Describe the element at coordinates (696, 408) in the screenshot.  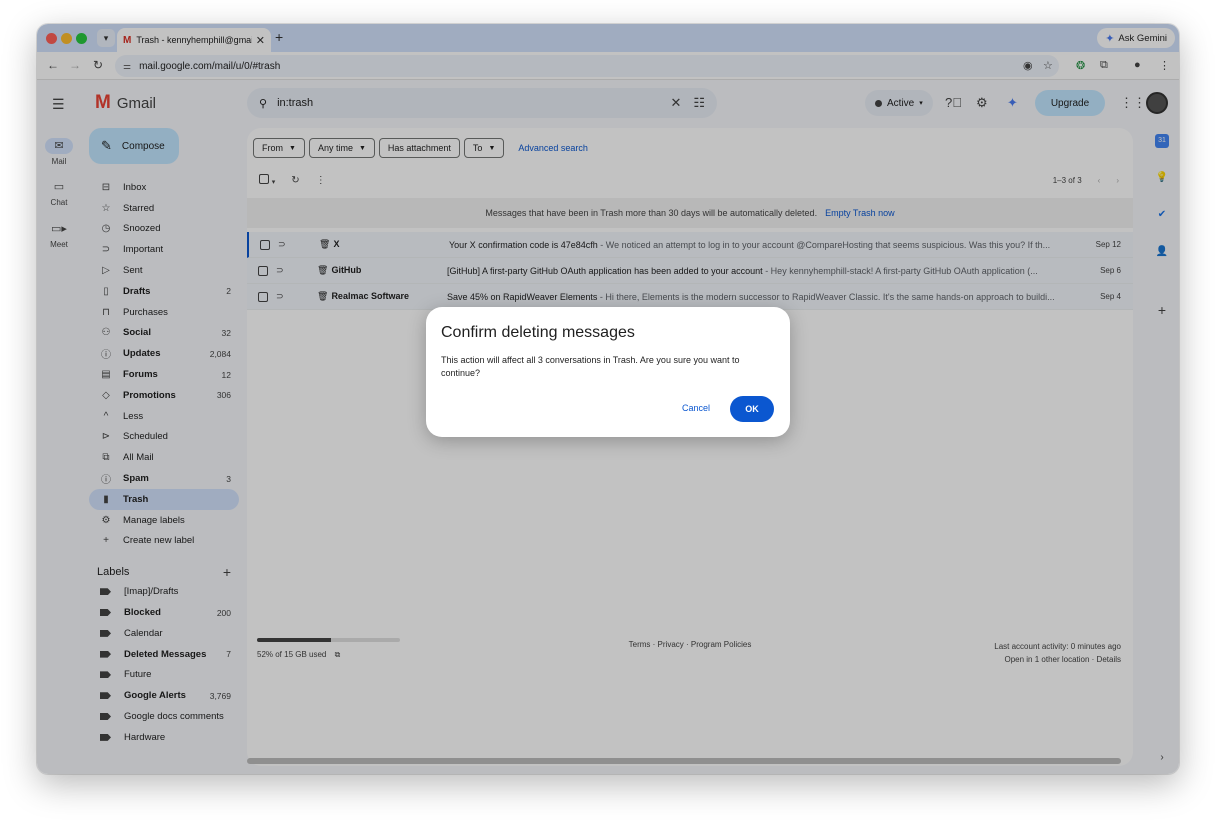
I see `cancel-button: Cancel` at that location.